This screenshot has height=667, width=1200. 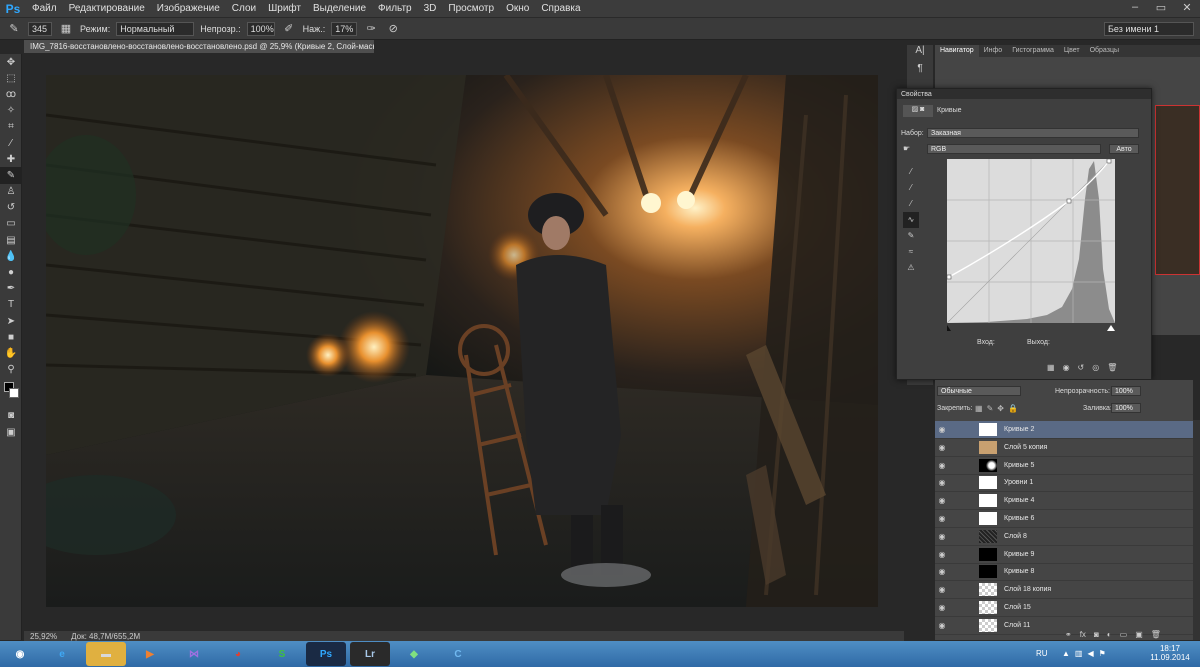 I want to click on android-icon: ◆, so click(x=414, y=654).